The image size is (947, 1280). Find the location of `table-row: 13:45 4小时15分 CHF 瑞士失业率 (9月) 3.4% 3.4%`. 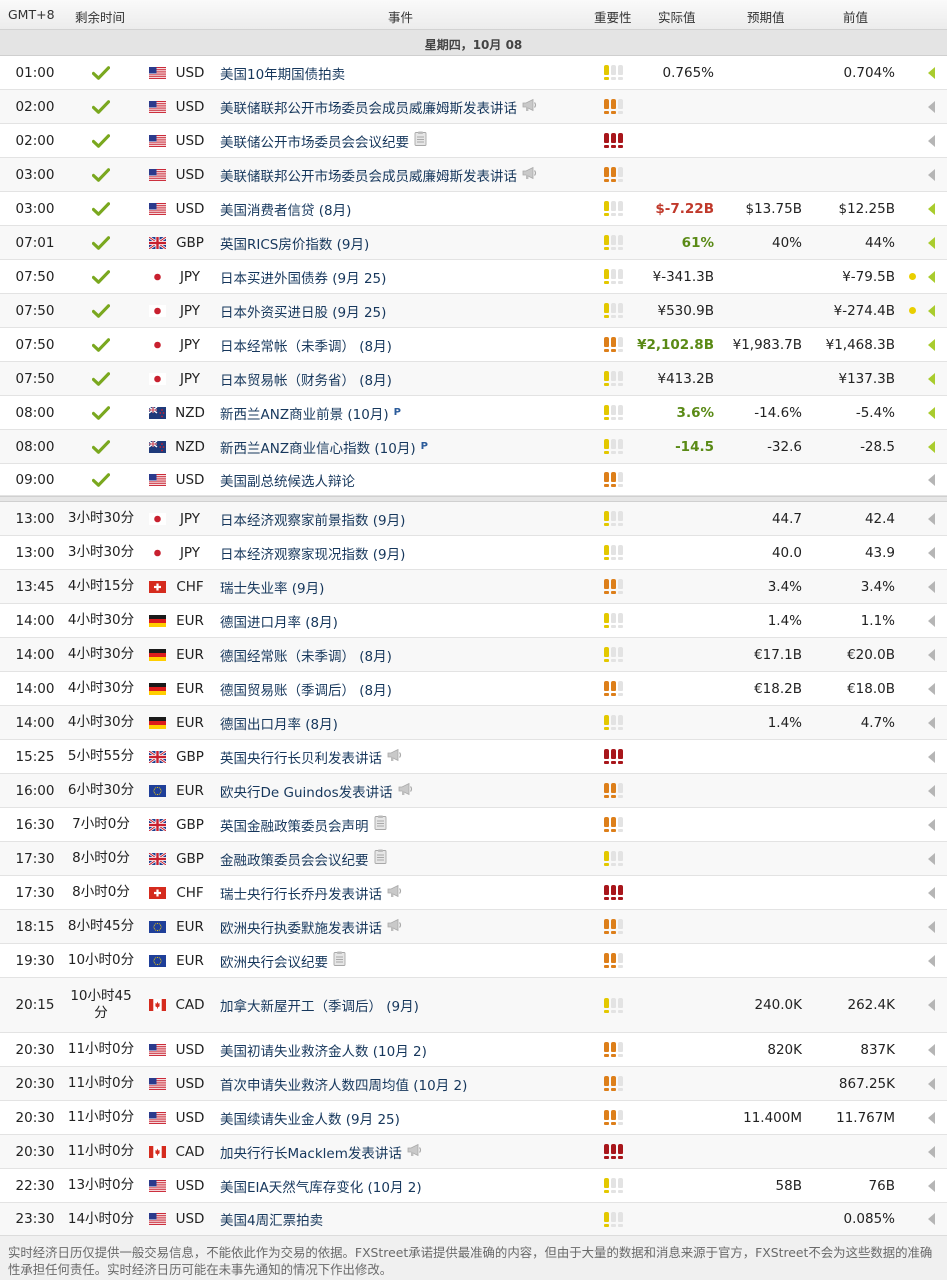

table-row: 13:45 4小时15分 CHF 瑞士失业率 (9月) 3.4% 3.4% is located at coordinates (473, 587).